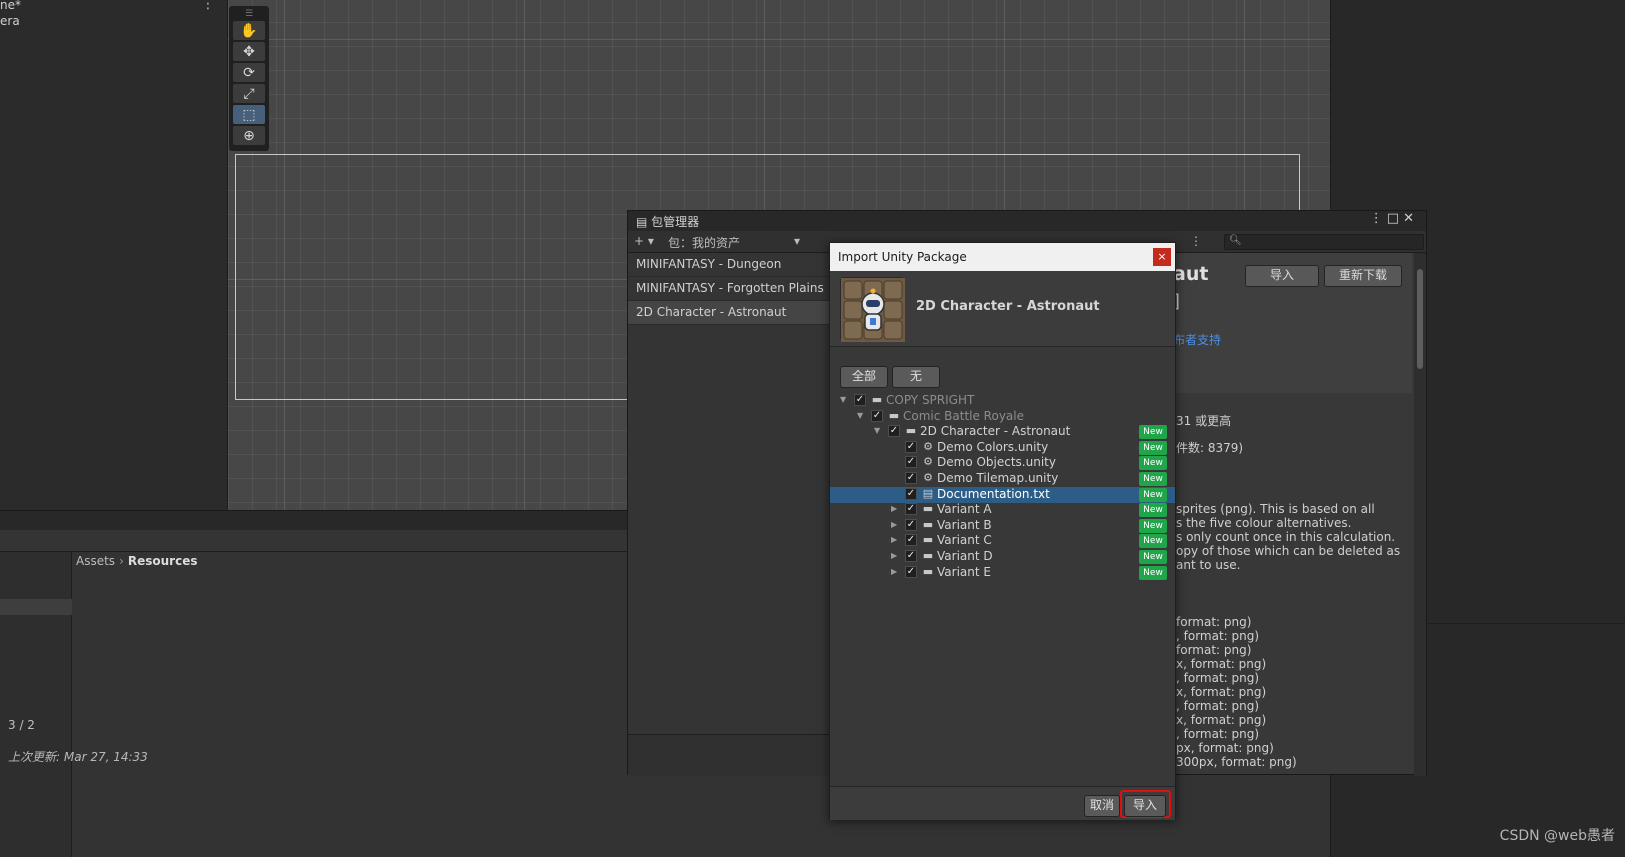 The width and height of the screenshot is (1625, 857). What do you see at coordinates (249, 114) in the screenshot?
I see `rect-tool-icon: ⬚` at bounding box center [249, 114].